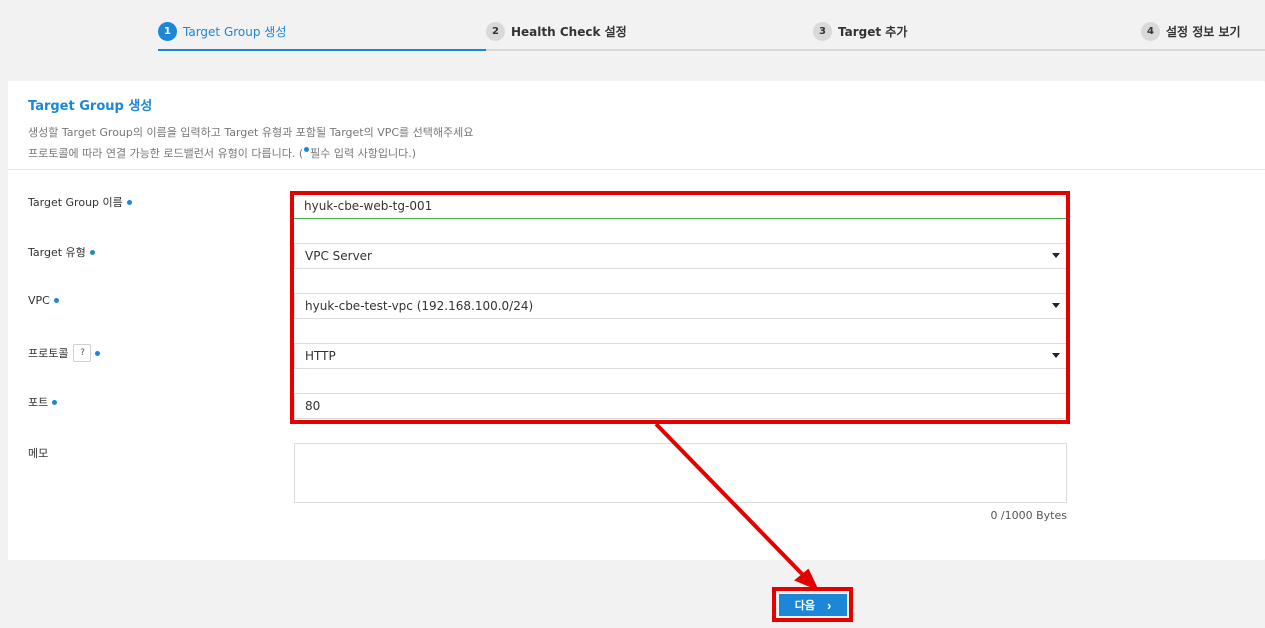  What do you see at coordinates (363, 153) in the screenshot?
I see `description-text: 필수 입력 사항입니다.)` at bounding box center [363, 153].